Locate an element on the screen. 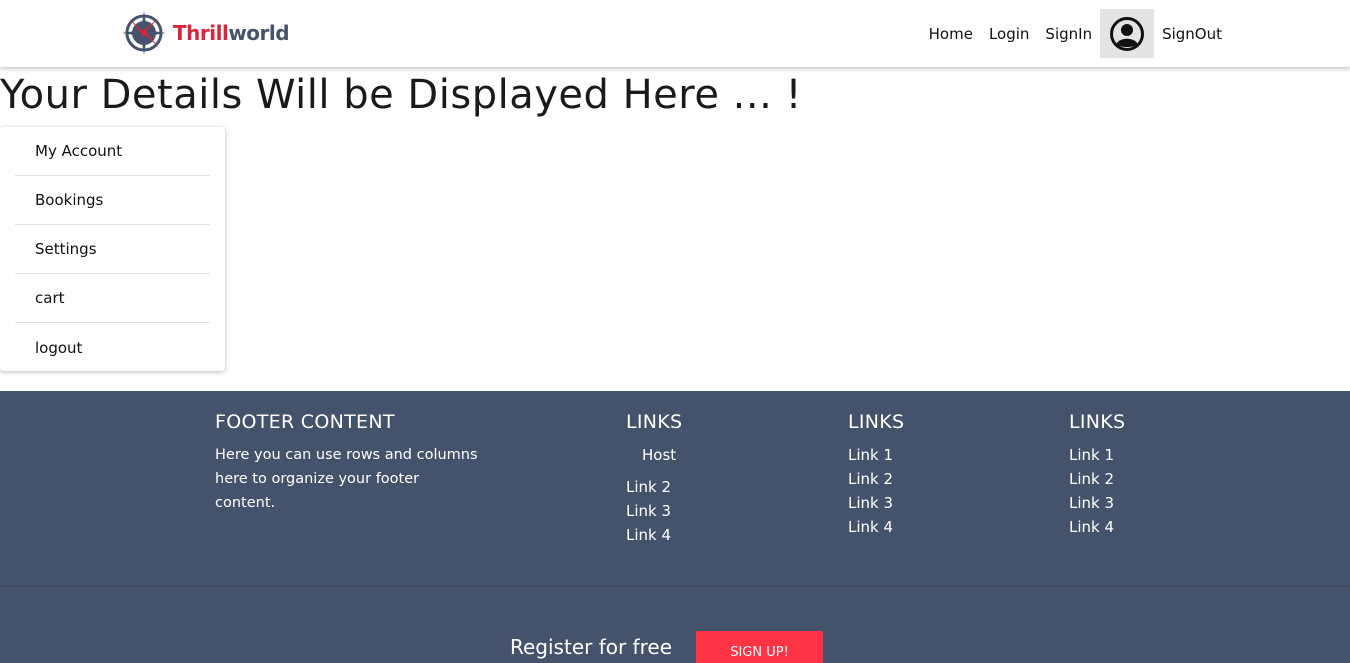  user-avatar-icon is located at coordinates (1127, 33).